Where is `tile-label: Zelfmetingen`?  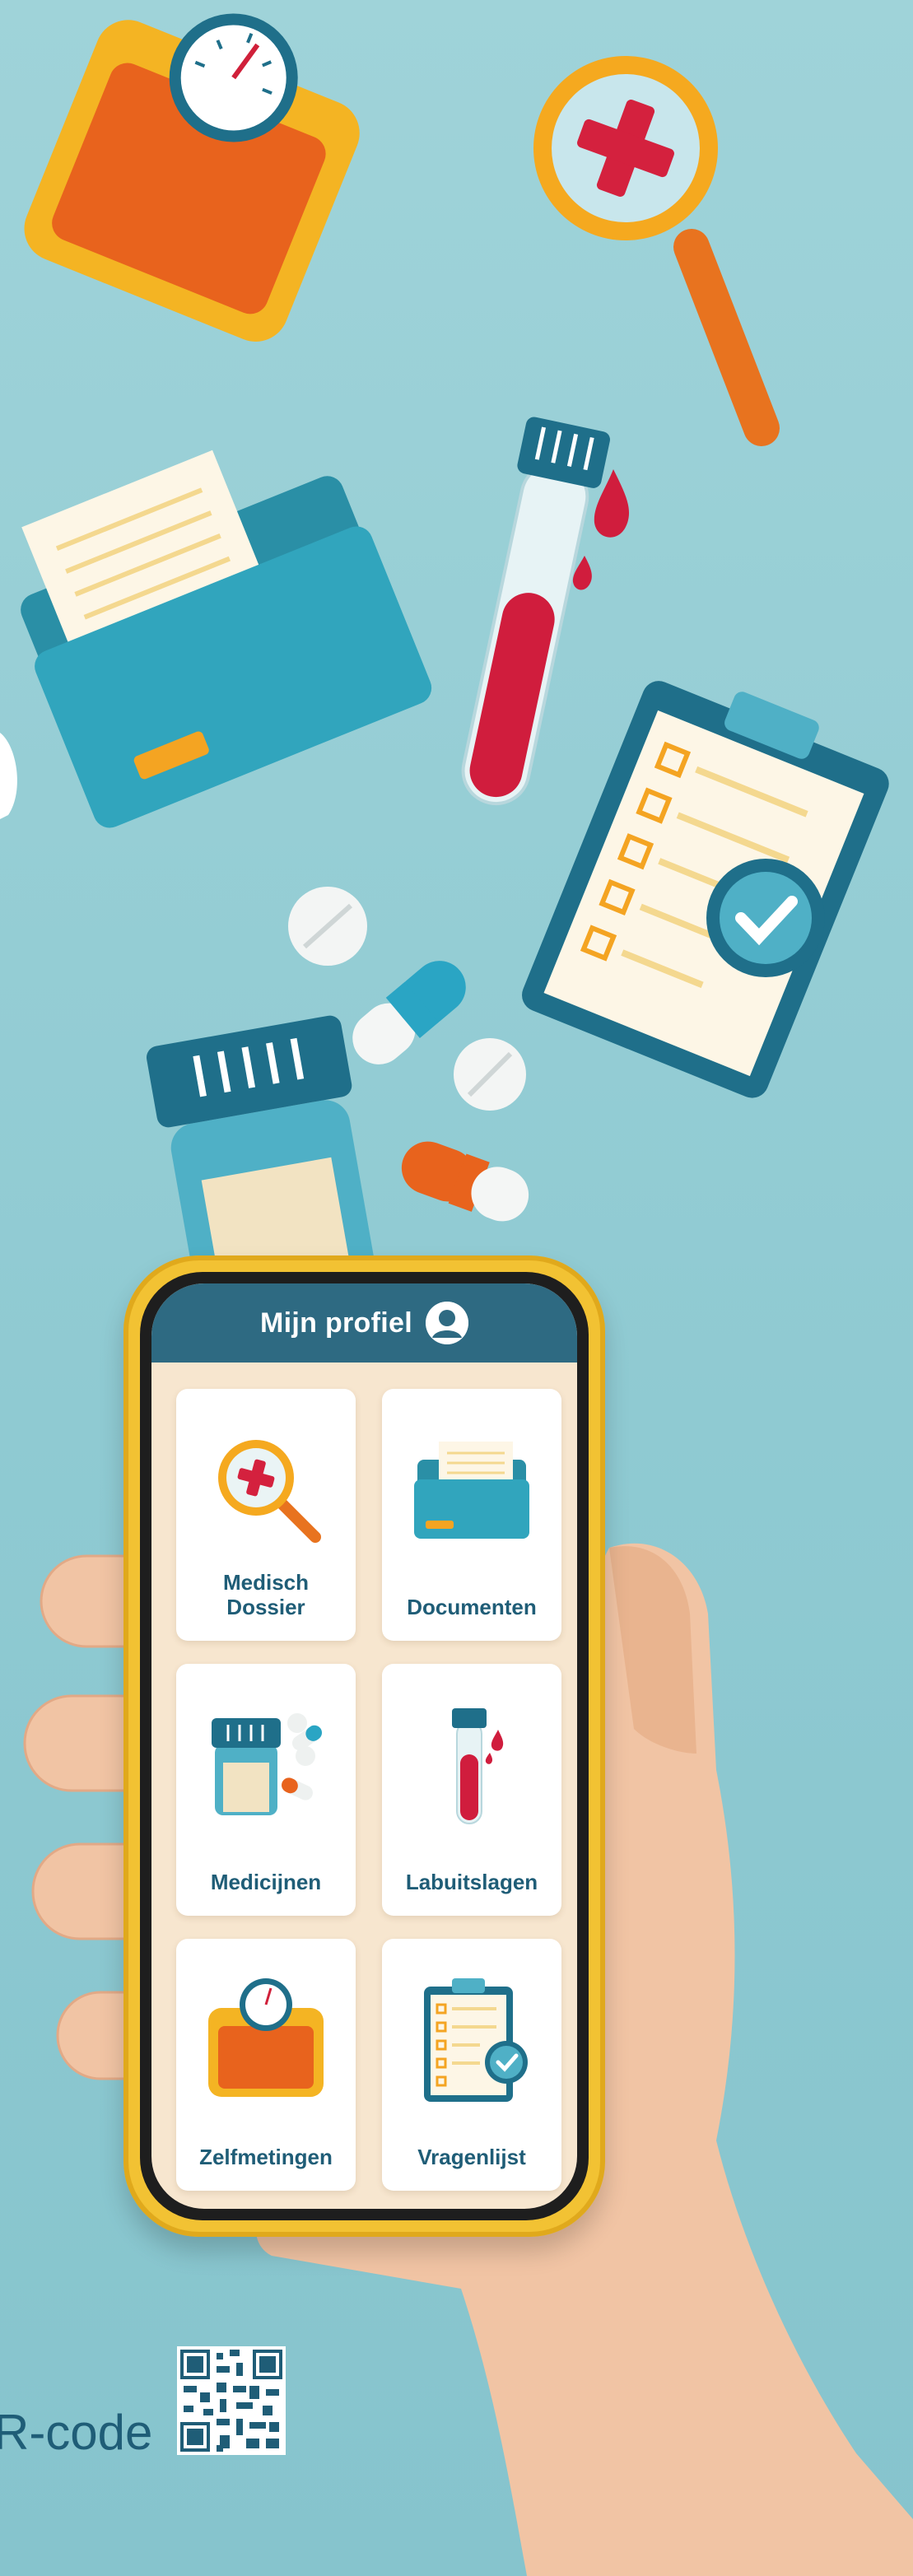
tile-label: Zelfmetingen is located at coordinates (266, 2157).